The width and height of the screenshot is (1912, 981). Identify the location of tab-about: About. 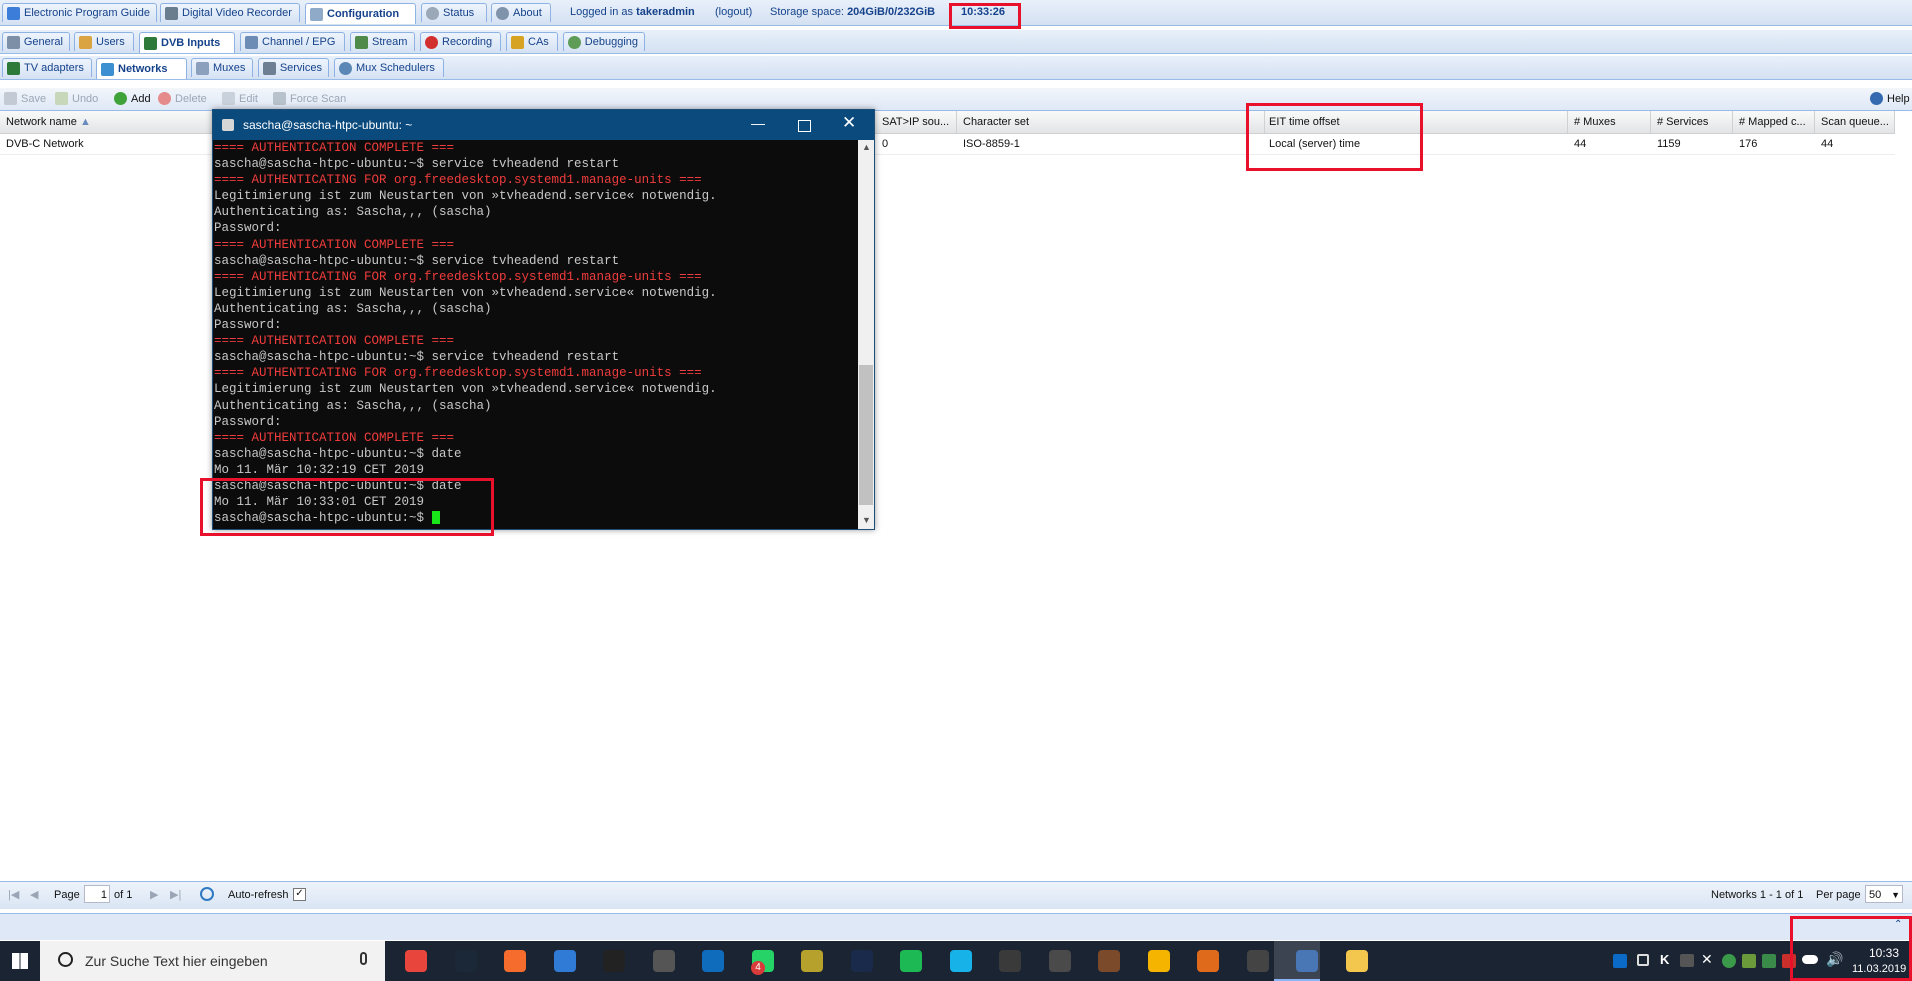
(521, 12).